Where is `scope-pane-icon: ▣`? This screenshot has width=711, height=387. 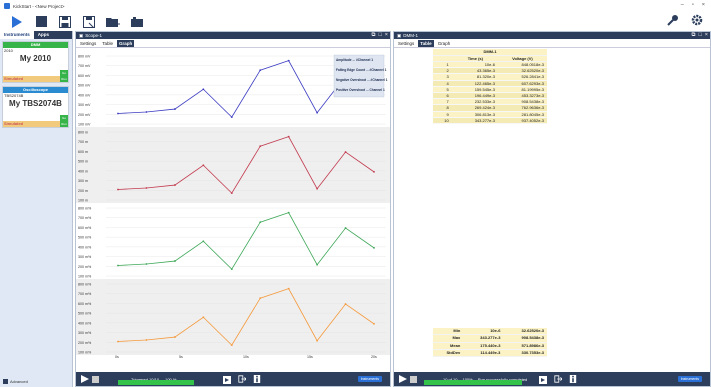 scope-pane-icon: ▣ is located at coordinates (81, 35).